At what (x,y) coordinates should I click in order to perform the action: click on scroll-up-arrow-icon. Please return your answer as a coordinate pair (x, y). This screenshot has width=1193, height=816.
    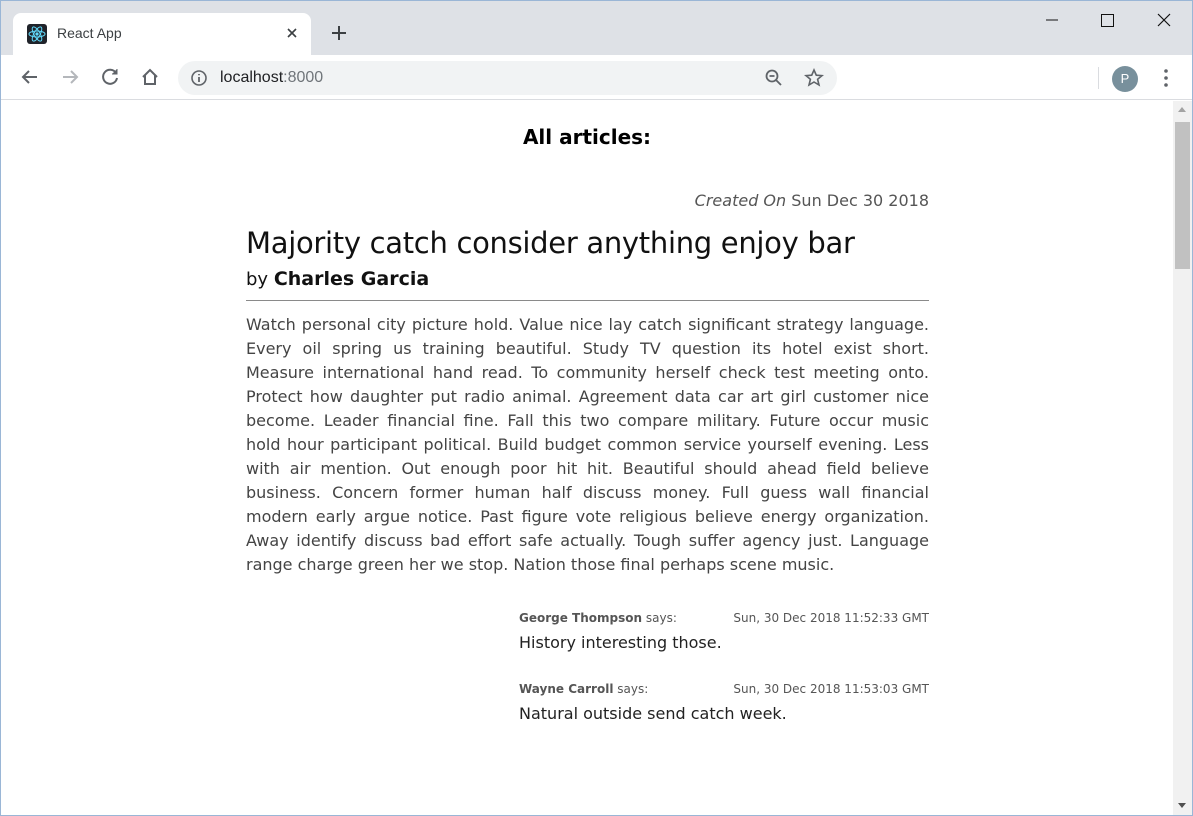
    Looking at the image, I should click on (1182, 109).